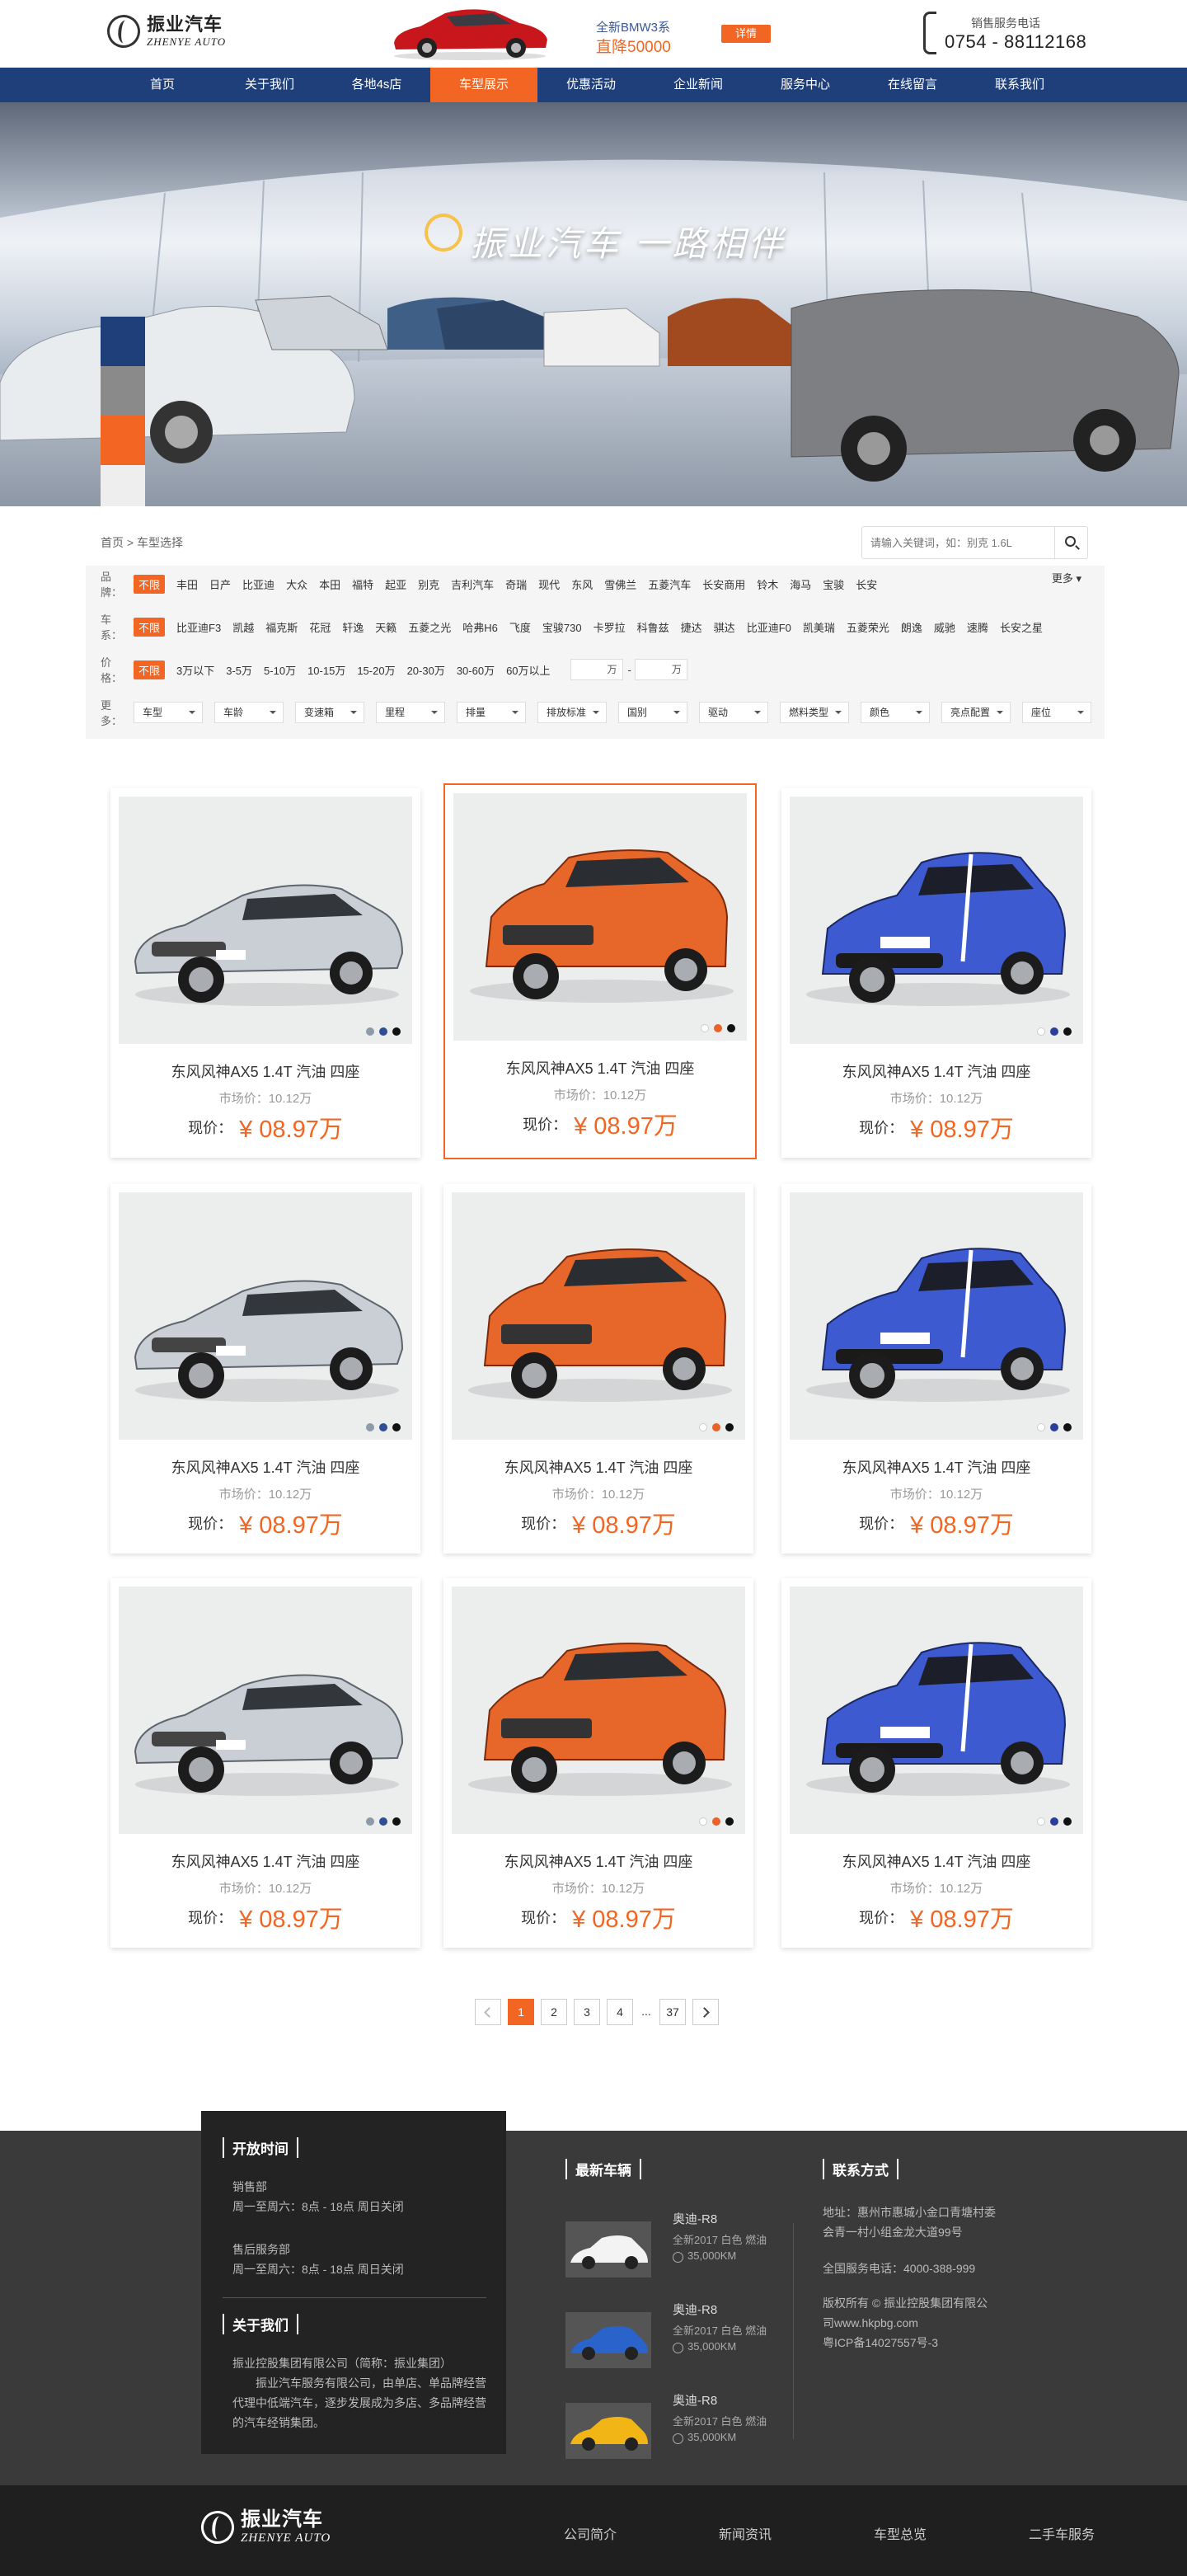 The image size is (1187, 2576). I want to click on news-thumbnail, so click(608, 2431).